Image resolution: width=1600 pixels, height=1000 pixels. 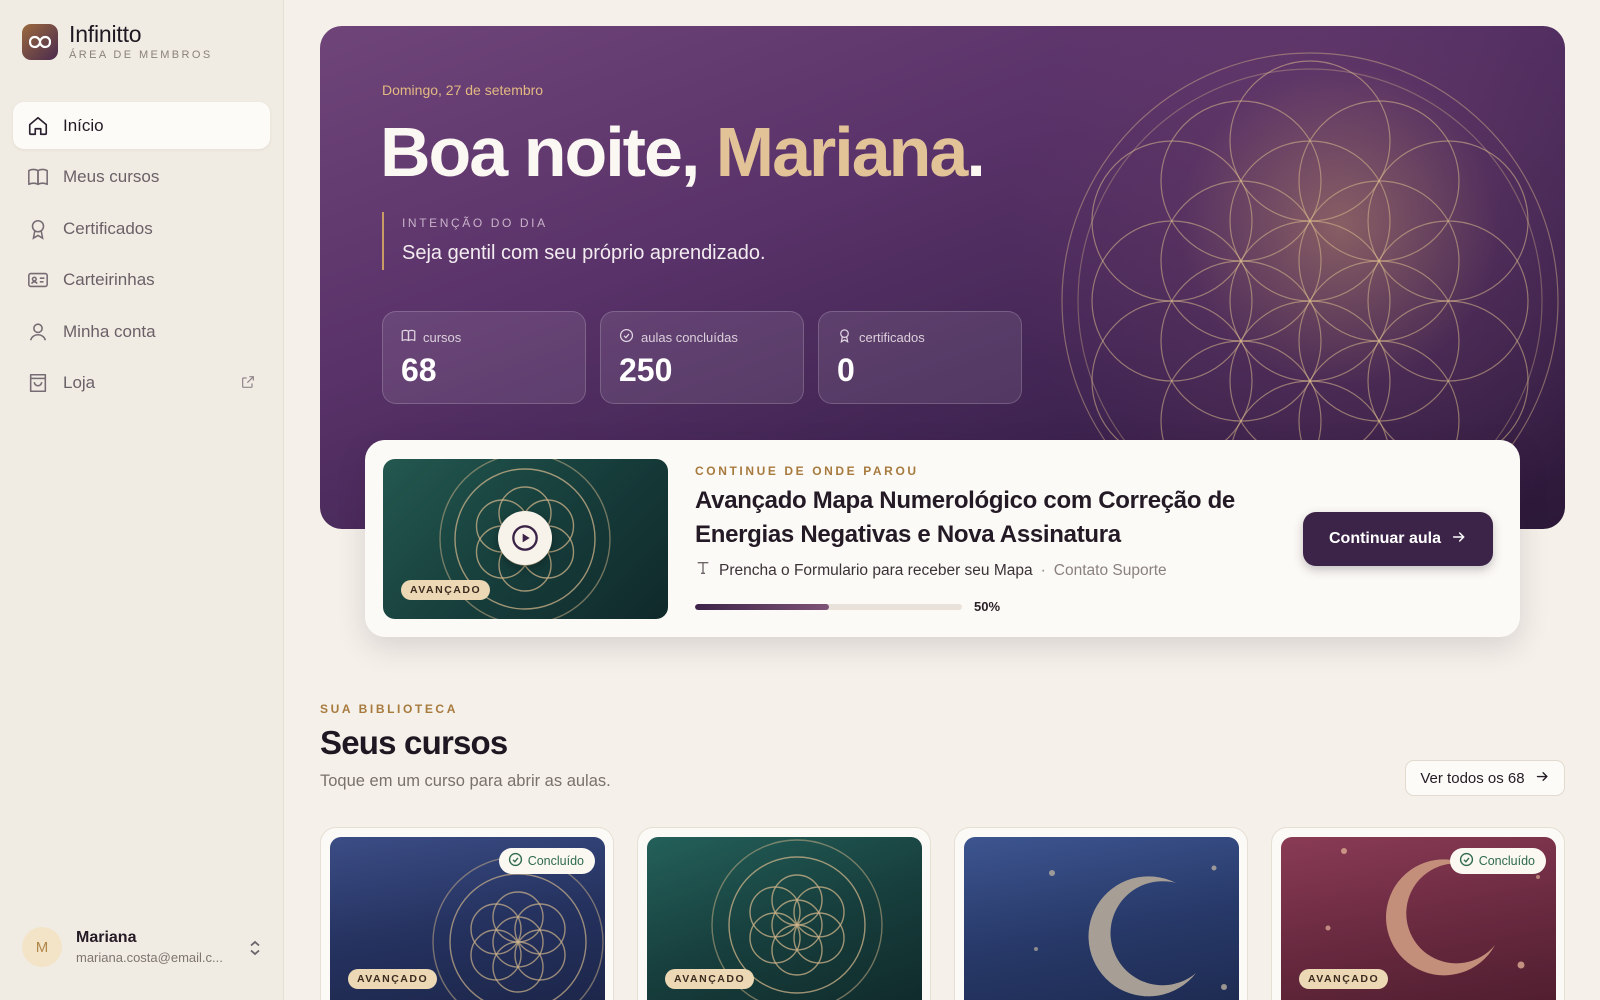 What do you see at coordinates (646, 370) in the screenshot?
I see `stat-value: 250` at bounding box center [646, 370].